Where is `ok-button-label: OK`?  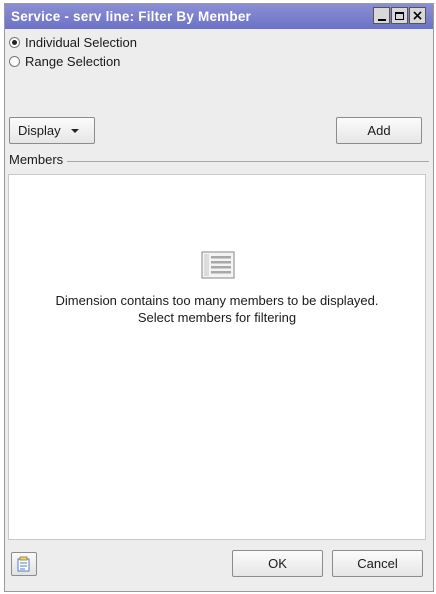 ok-button-label: OK is located at coordinates (277, 563).